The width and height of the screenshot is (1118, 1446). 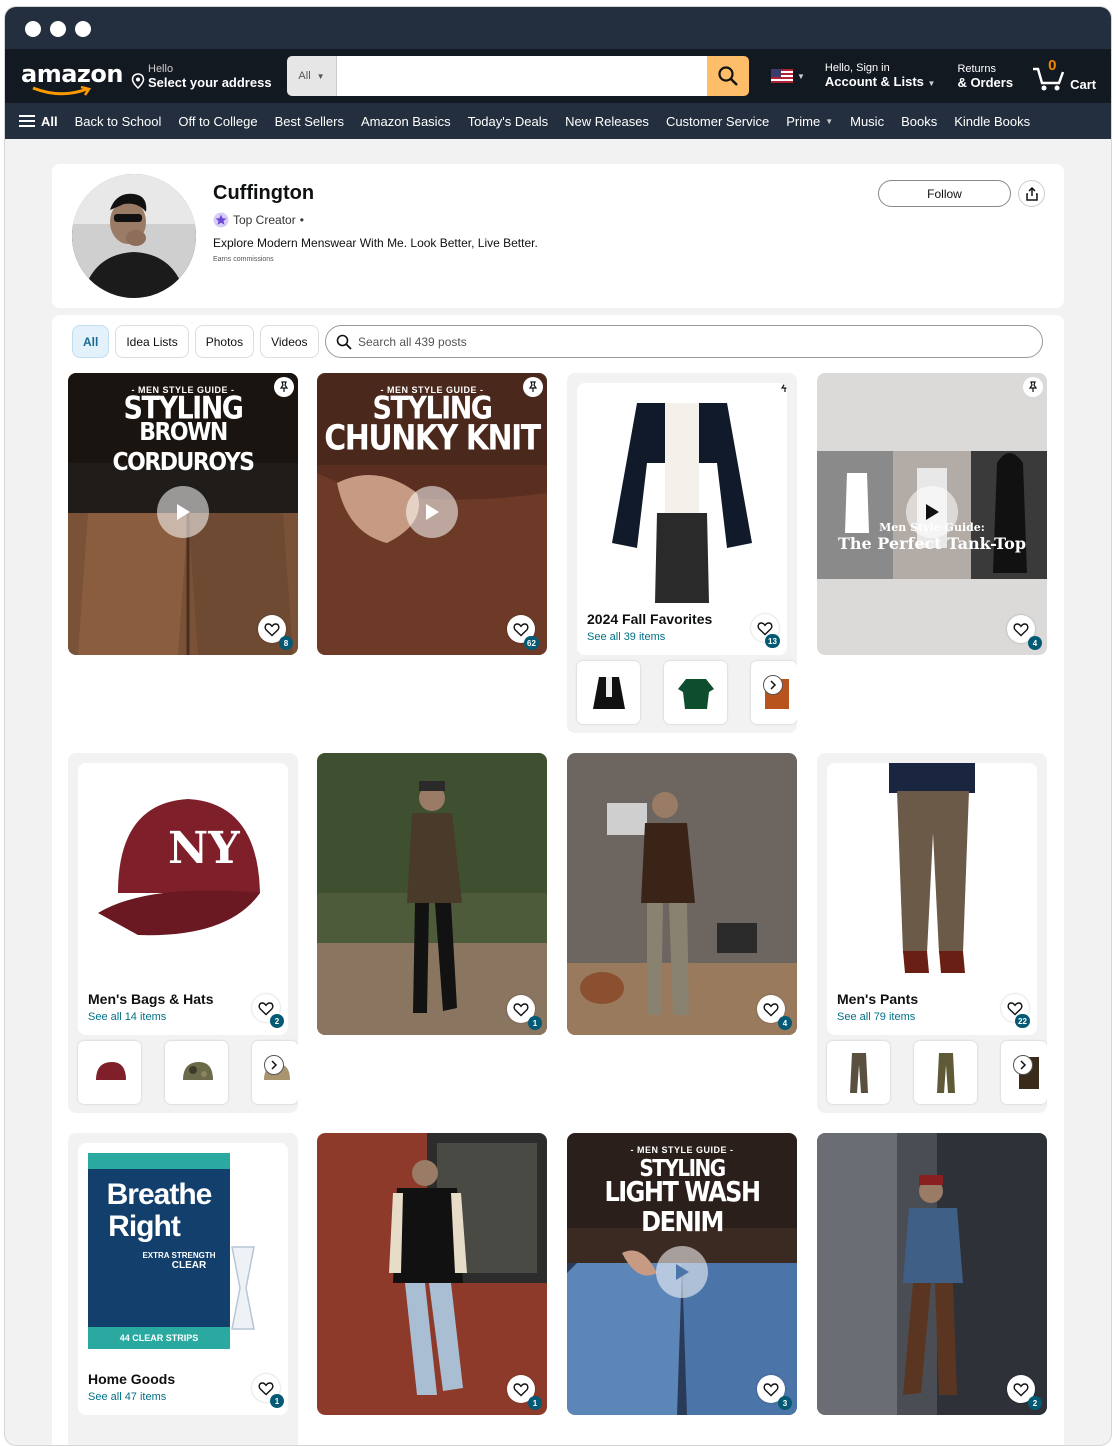 I want to click on post-card: 4, so click(x=682, y=894).